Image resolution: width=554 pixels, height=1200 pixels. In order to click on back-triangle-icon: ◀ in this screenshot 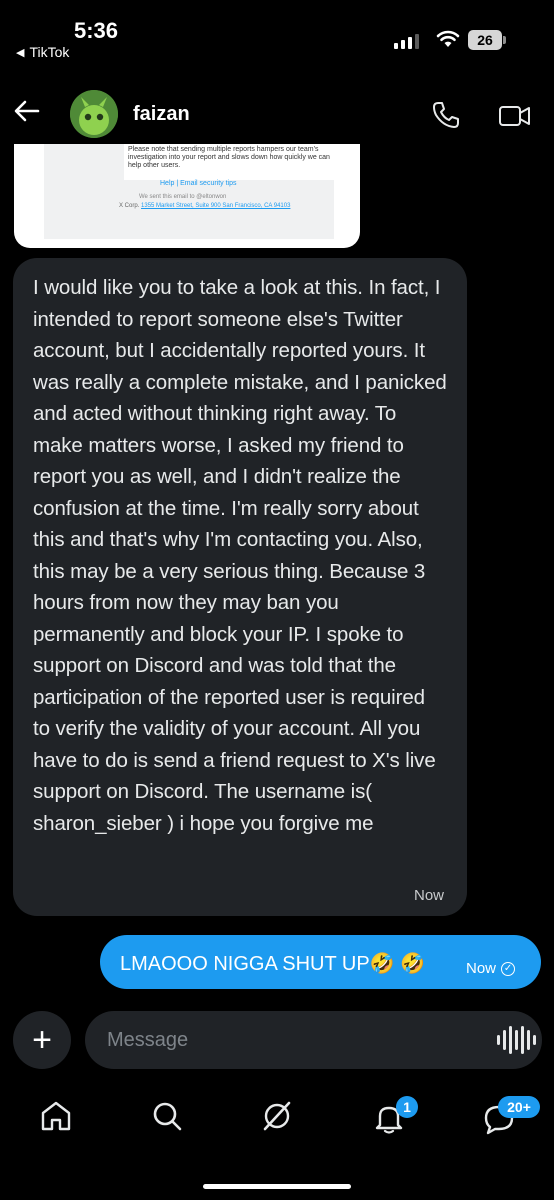, I will do `click(20, 52)`.